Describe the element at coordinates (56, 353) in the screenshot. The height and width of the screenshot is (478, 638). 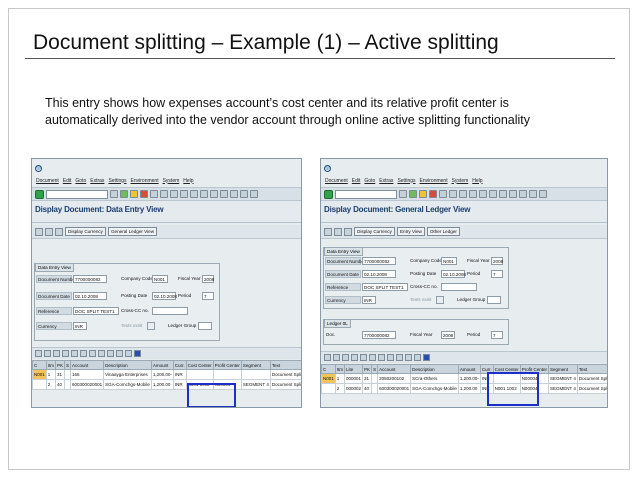
I see `sort-desc-icon` at that location.